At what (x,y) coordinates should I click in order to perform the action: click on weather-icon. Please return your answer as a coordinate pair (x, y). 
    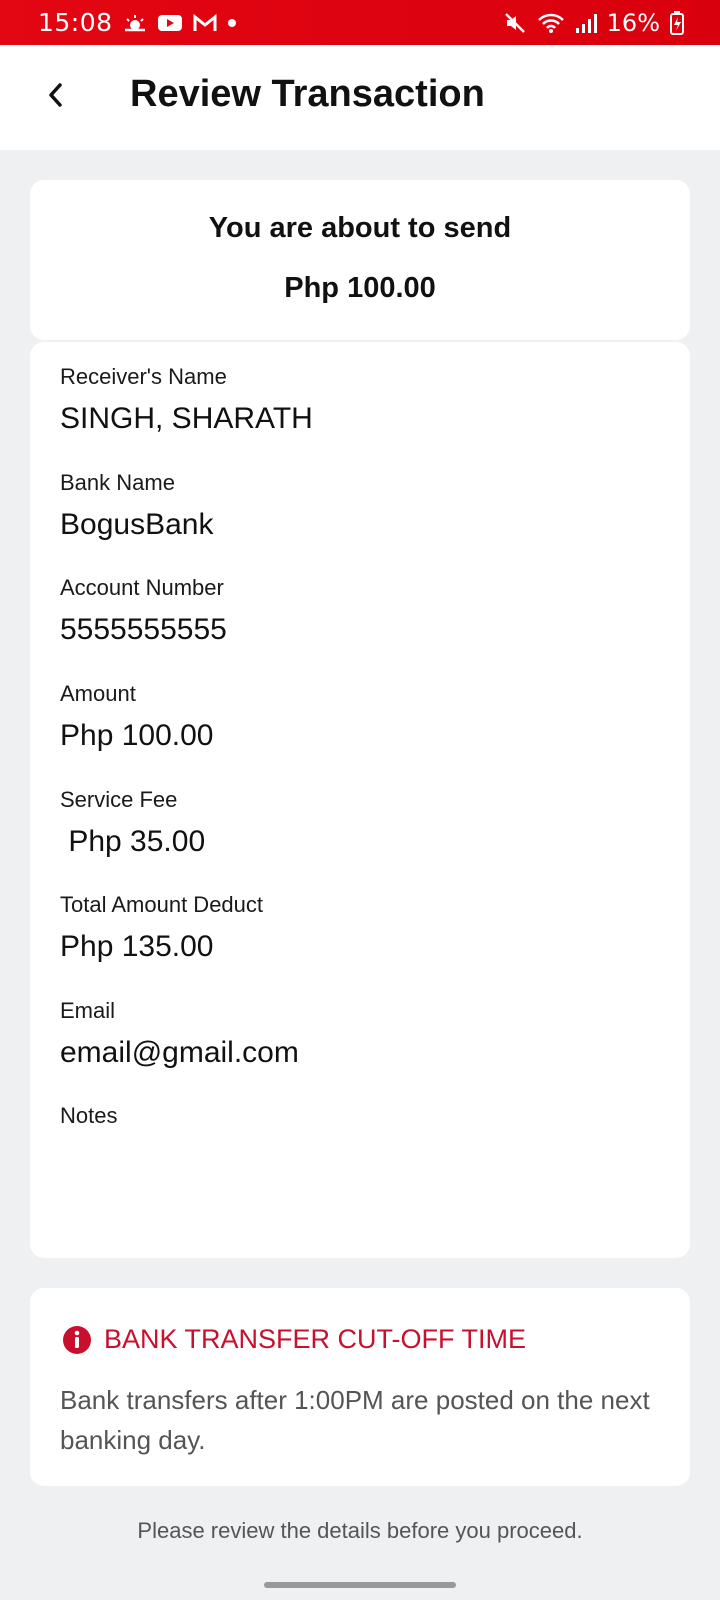
    Looking at the image, I should click on (135, 23).